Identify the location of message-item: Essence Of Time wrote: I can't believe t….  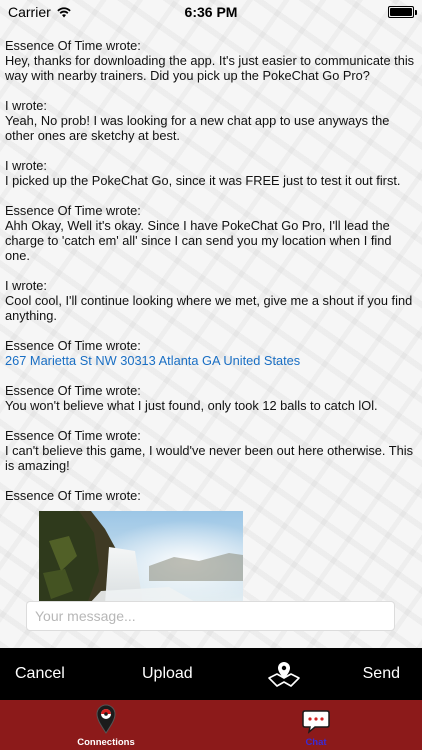
(211, 450).